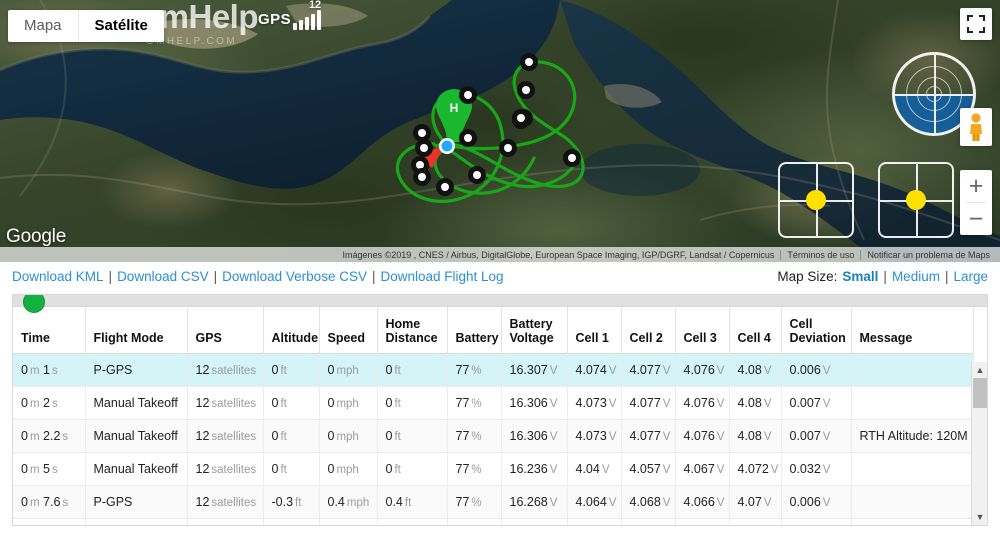 This screenshot has width=1000, height=542. What do you see at coordinates (916, 276) in the screenshot?
I see `map-size-medium: Medium` at bounding box center [916, 276].